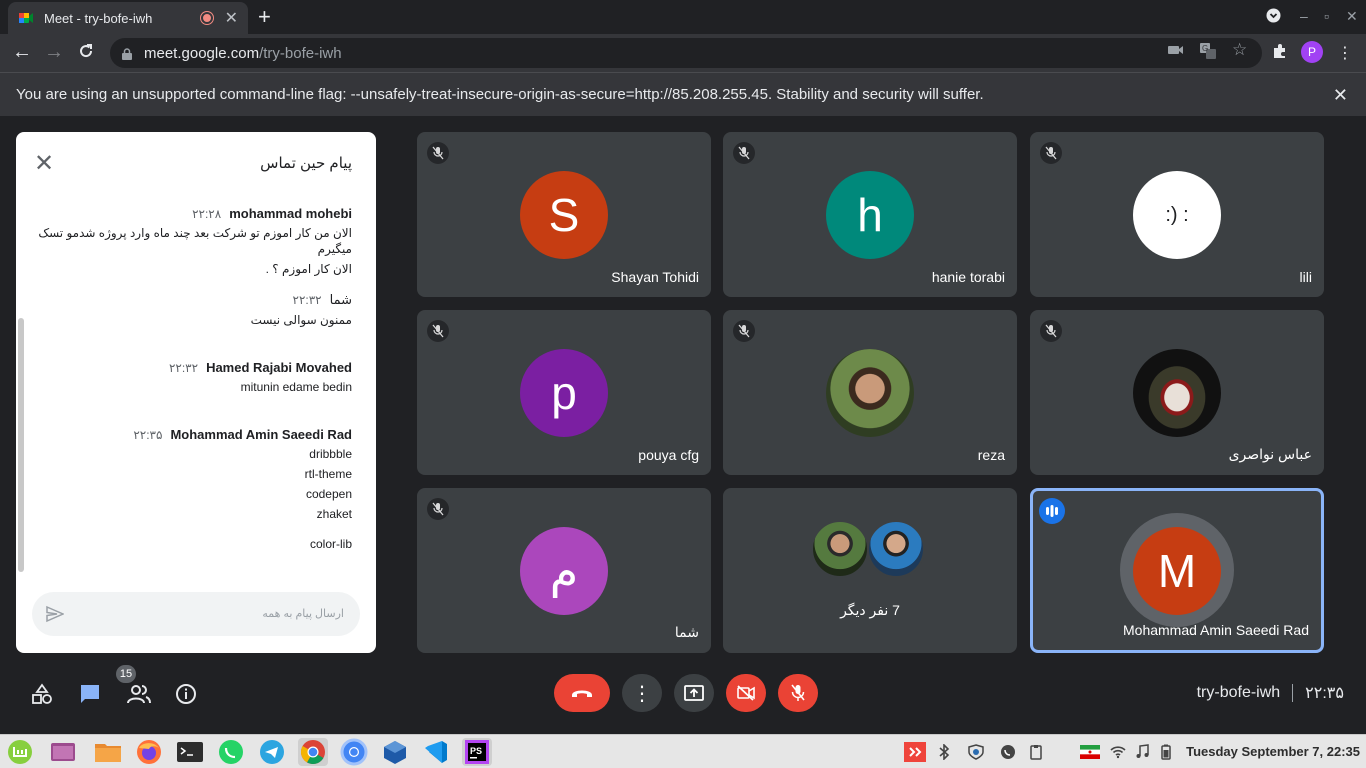  I want to click on telegram-icon, so click(272, 752).